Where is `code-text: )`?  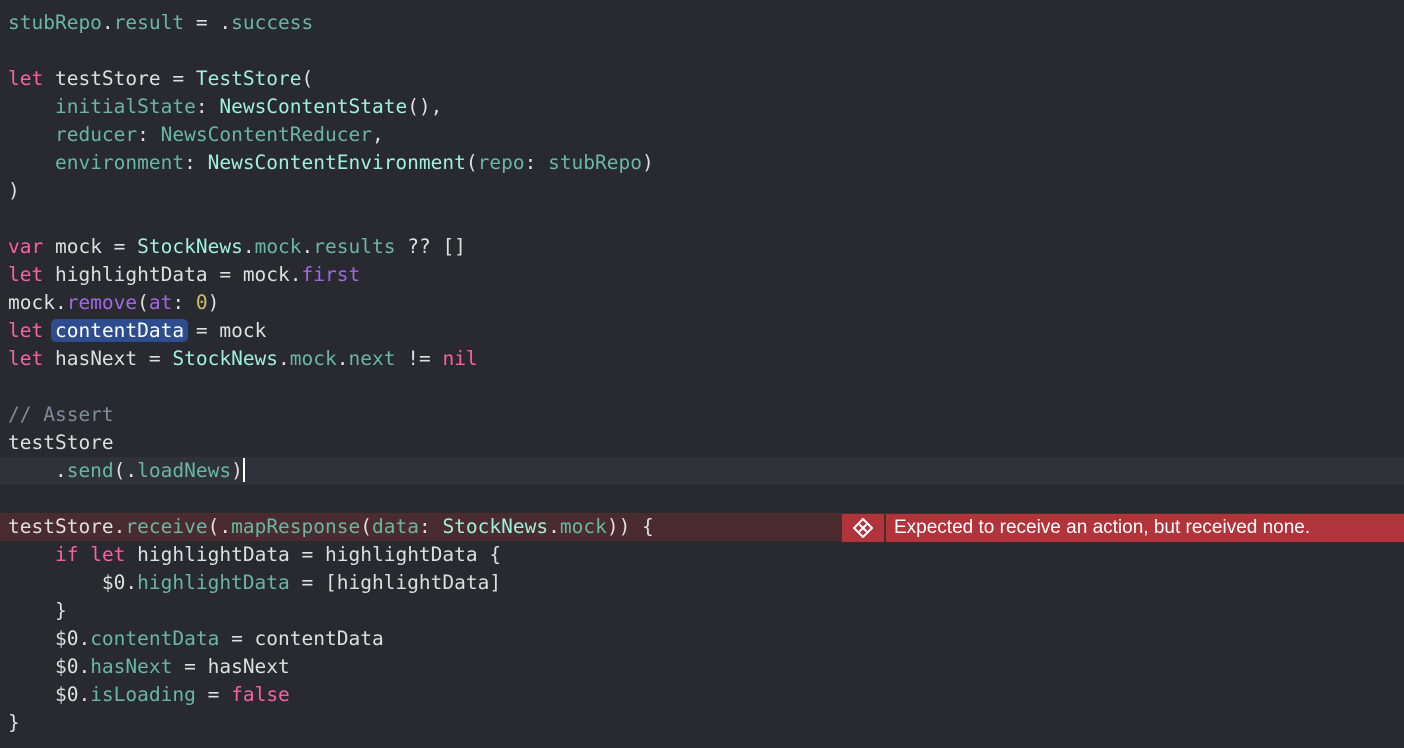 code-text: ) is located at coordinates (14, 191).